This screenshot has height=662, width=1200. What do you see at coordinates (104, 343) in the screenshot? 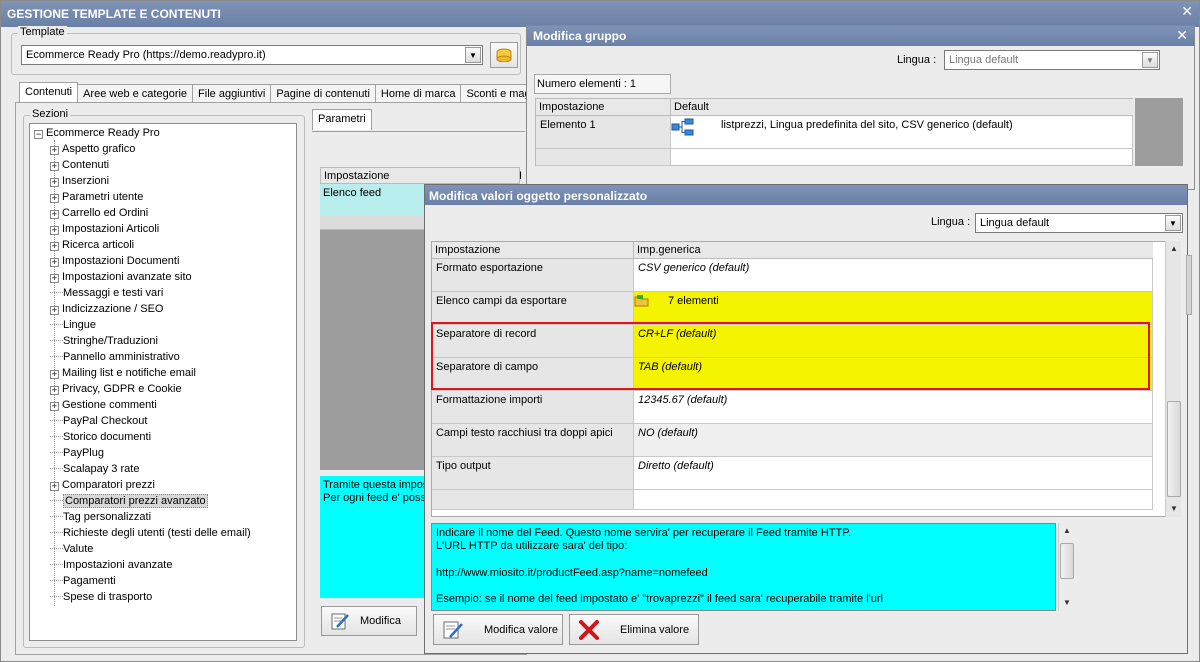
I see `tree-item: Stringhe/Traduzioni` at bounding box center [104, 343].